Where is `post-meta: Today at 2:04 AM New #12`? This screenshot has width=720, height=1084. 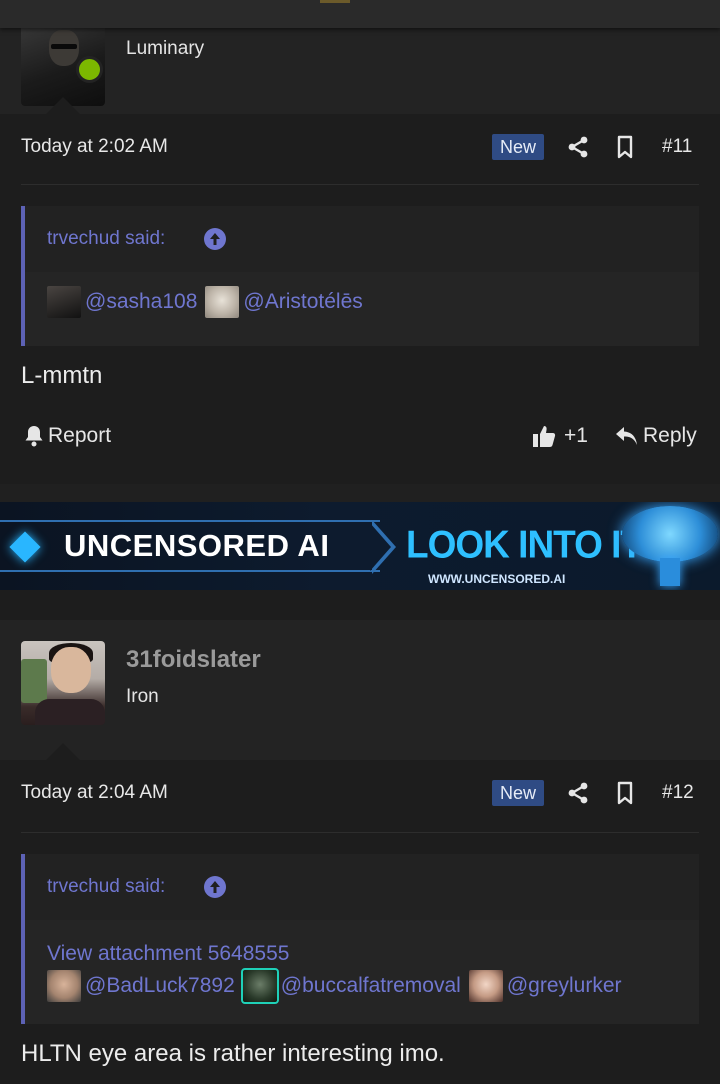
post-meta: Today at 2:04 AM New #12 is located at coordinates (360, 796).